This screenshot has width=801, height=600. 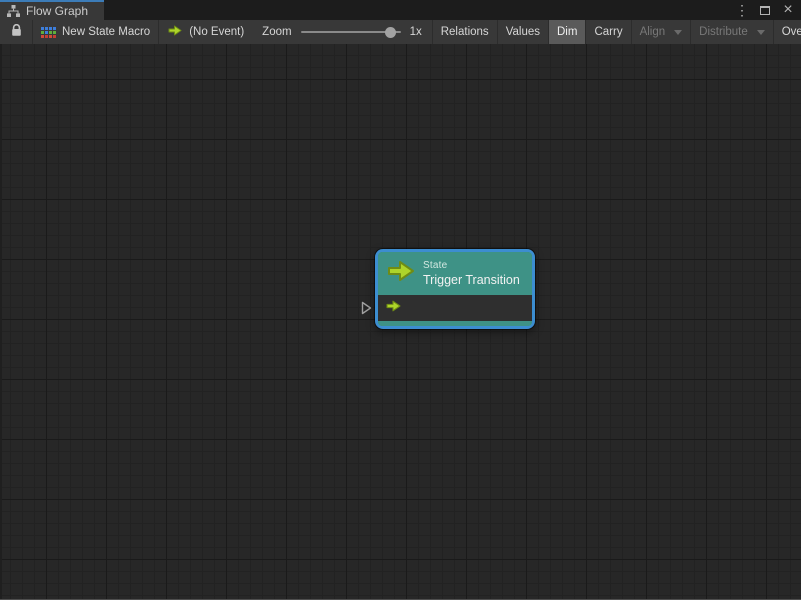 I want to click on lock-button, so click(x=16, y=32).